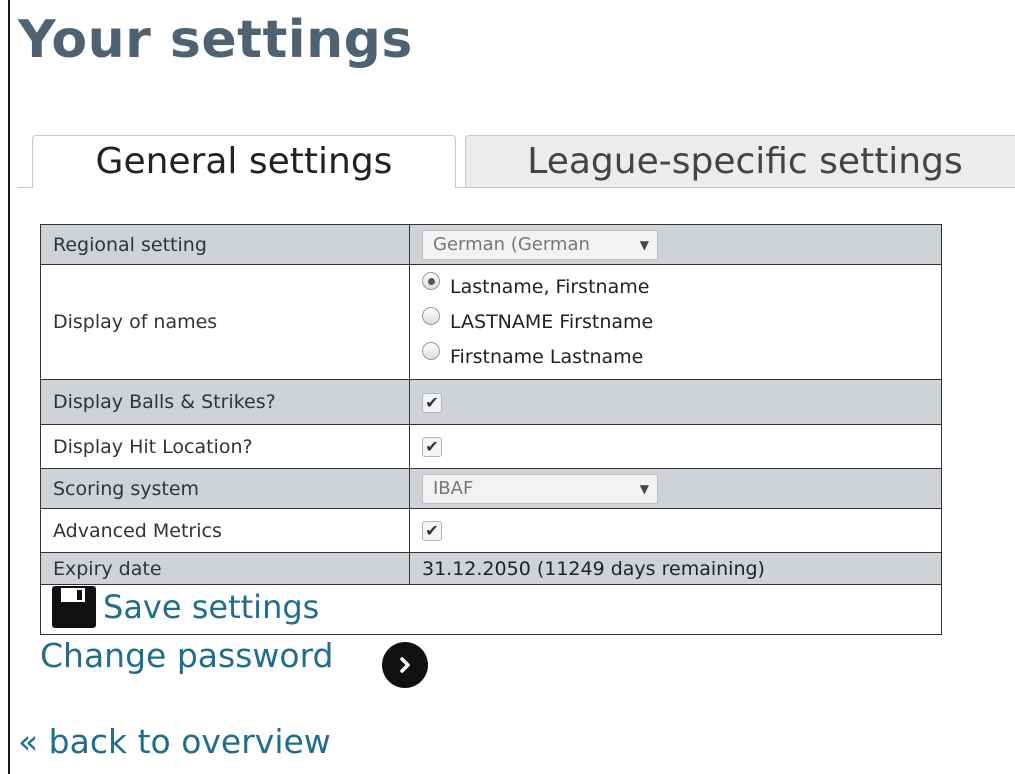 The image size is (1015, 774). I want to click on scoring-system-label: Scoring system, so click(225, 488).